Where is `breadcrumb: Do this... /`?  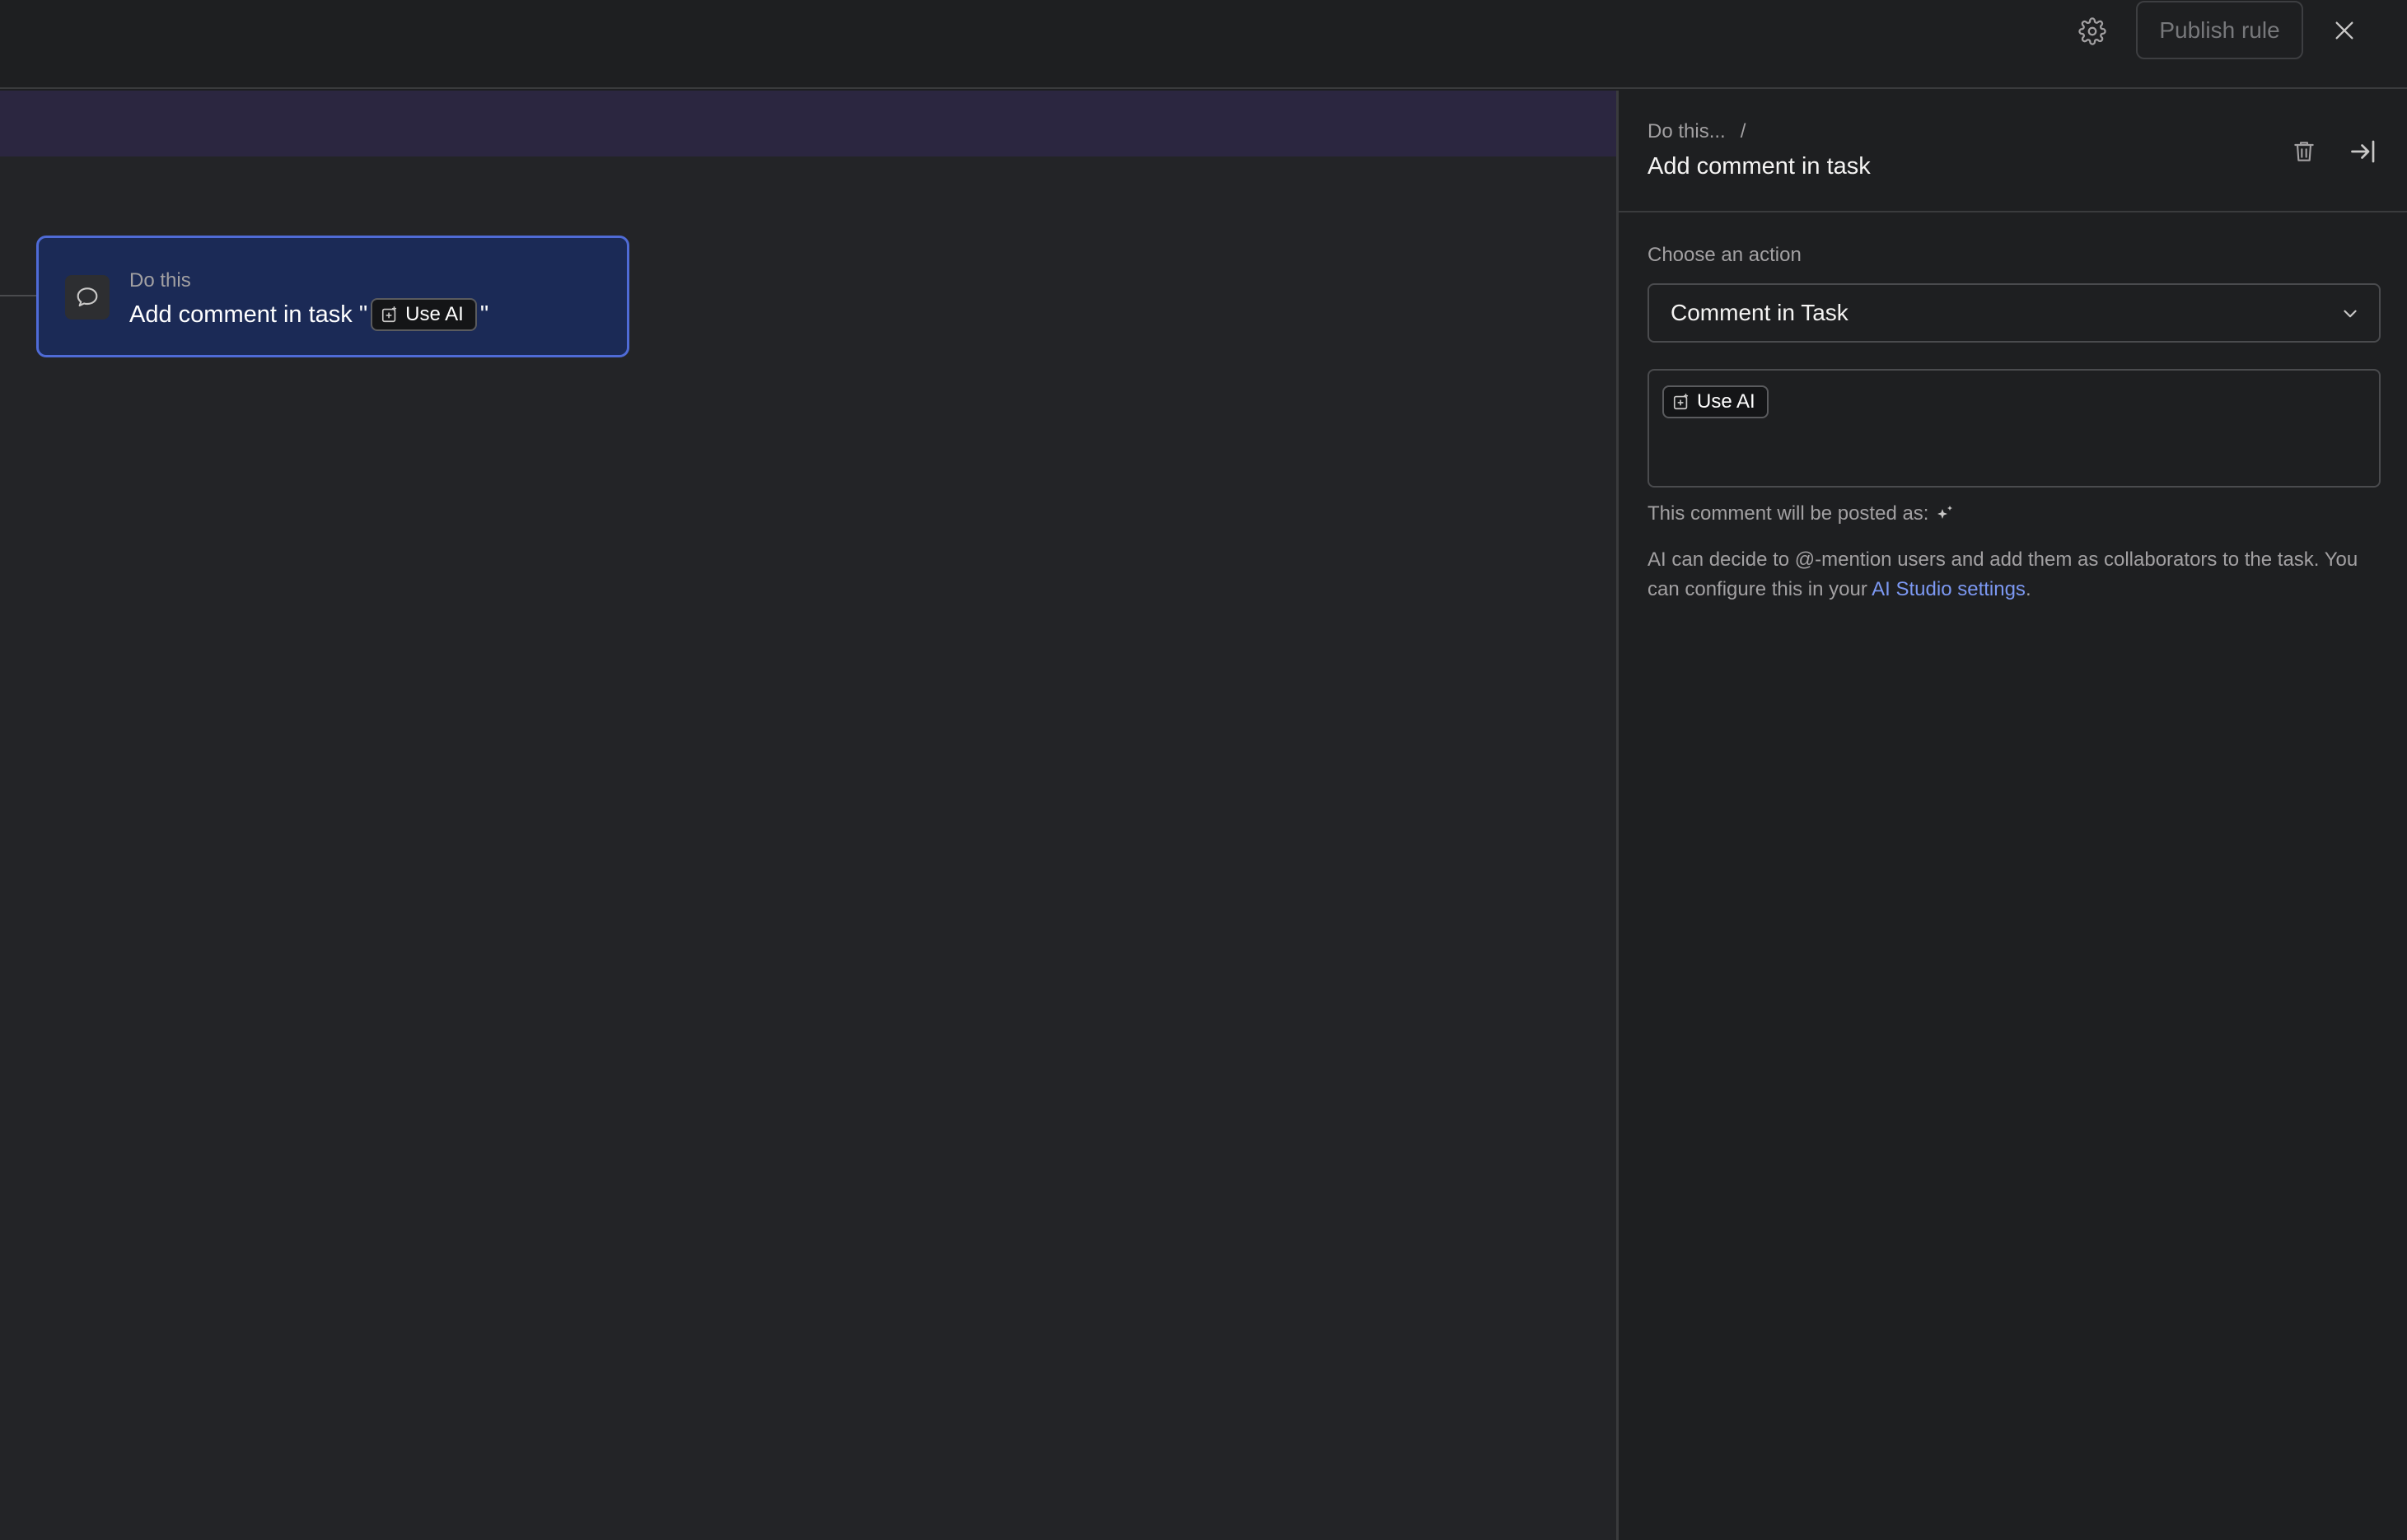
breadcrumb: Do this... / is located at coordinates (1697, 131).